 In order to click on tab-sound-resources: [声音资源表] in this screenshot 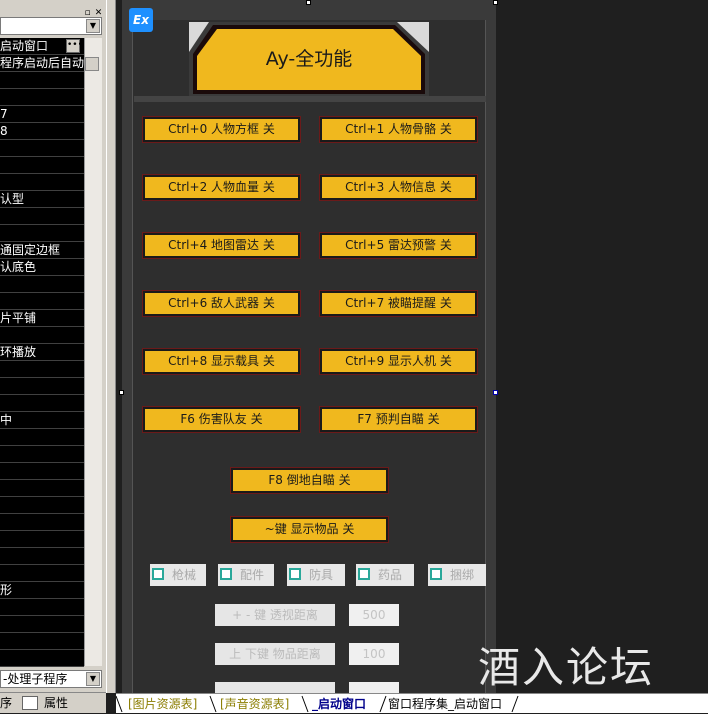, I will do `click(254, 704)`.